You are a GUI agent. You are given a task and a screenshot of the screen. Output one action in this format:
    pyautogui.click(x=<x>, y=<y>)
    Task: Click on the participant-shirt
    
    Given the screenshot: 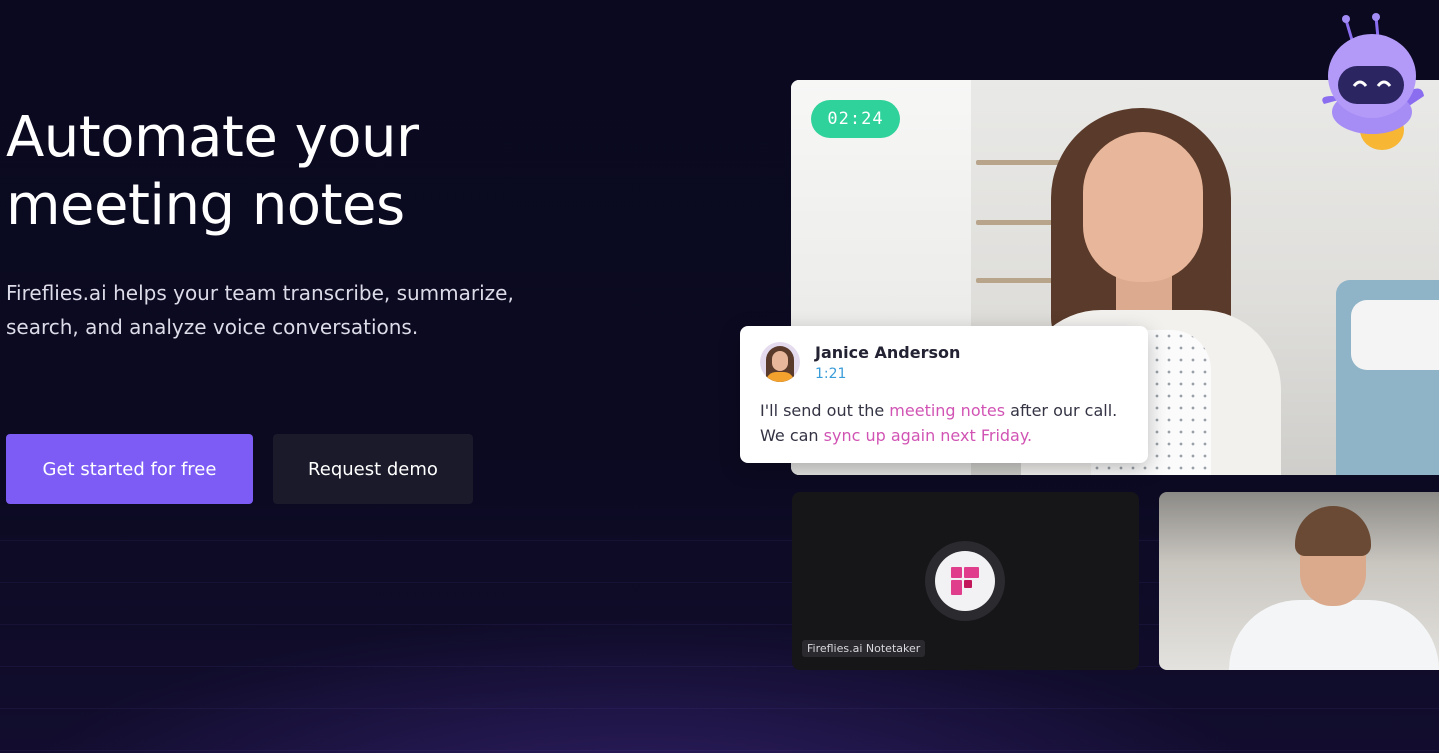 What is the action you would take?
    pyautogui.click(x=1334, y=635)
    